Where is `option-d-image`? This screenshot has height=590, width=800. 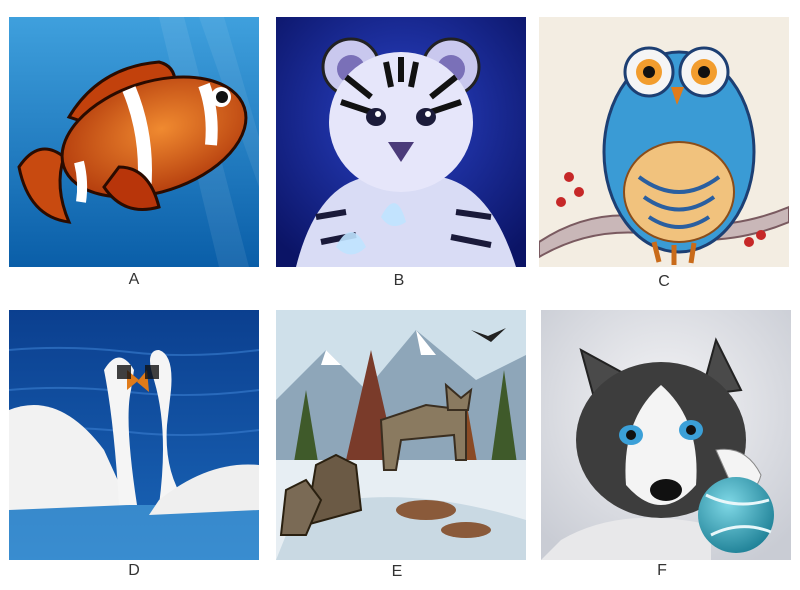 option-d-image is located at coordinates (134, 435).